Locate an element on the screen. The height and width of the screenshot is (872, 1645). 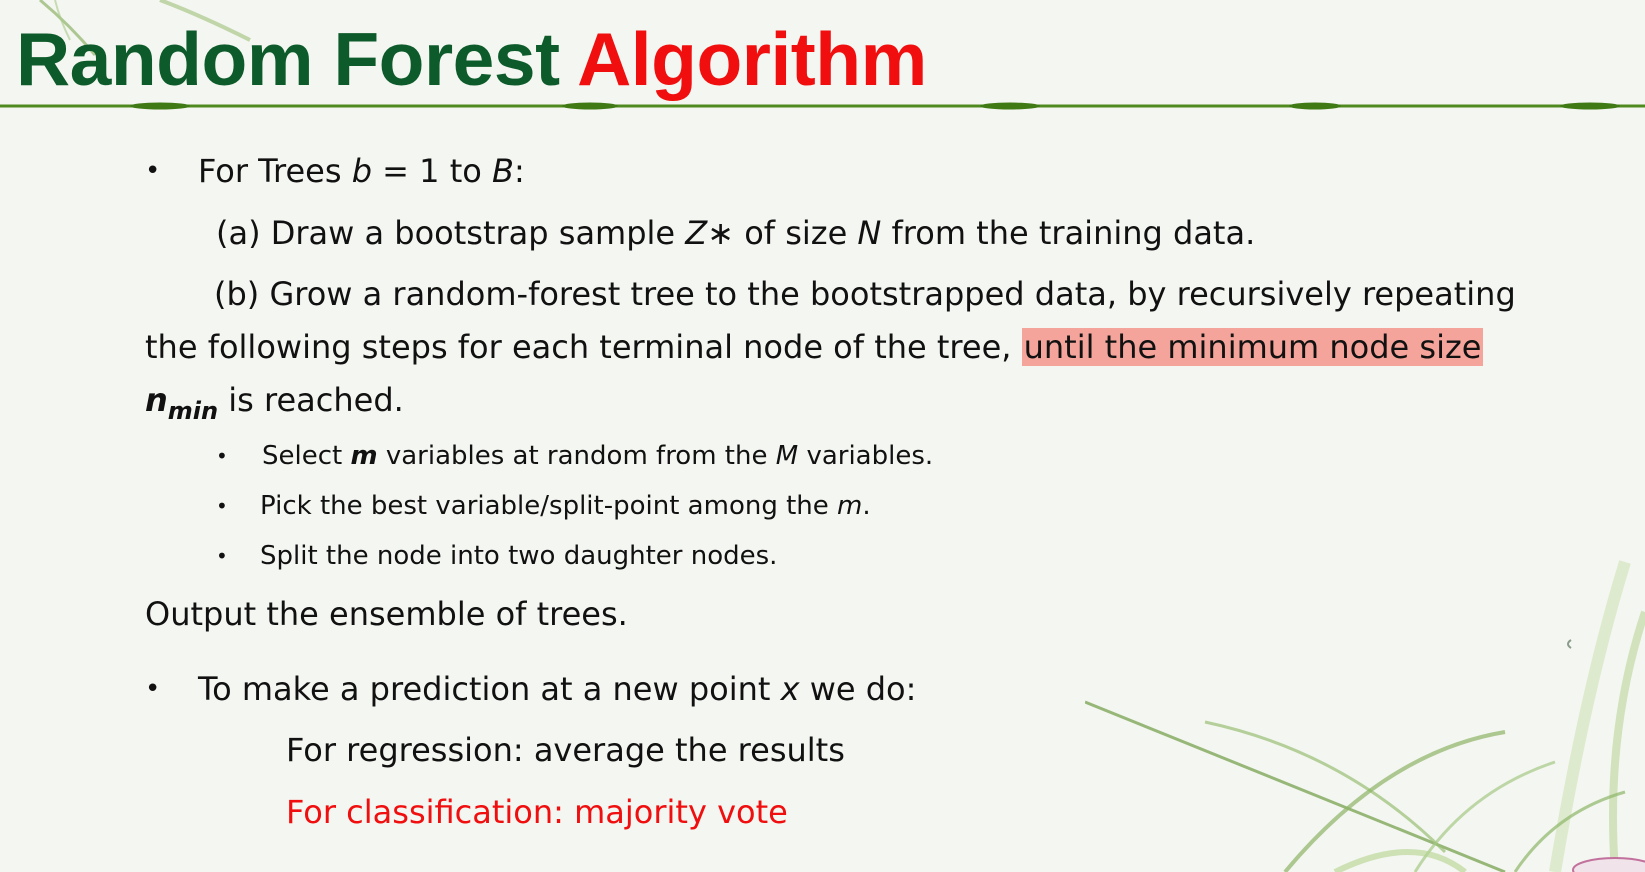
text: To make a prediction at a new point is located at coordinates (489, 689).